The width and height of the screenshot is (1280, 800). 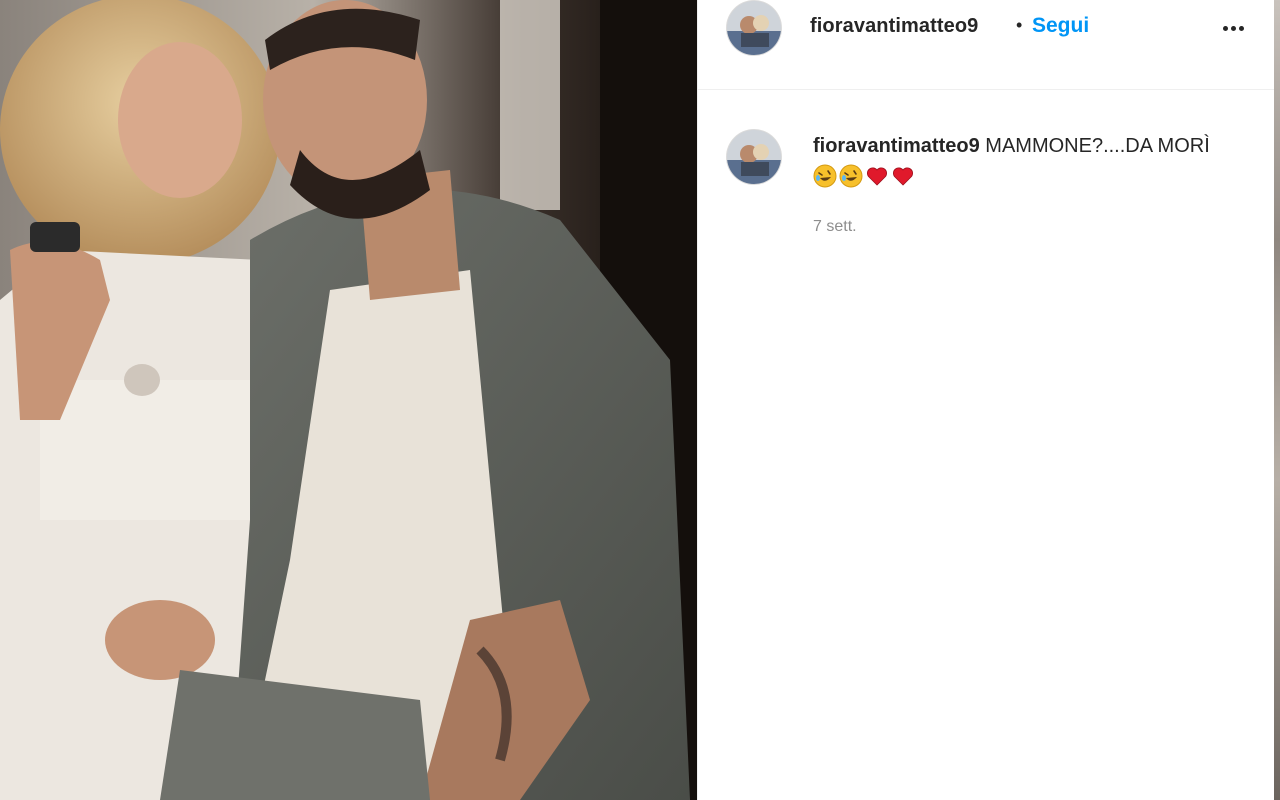 What do you see at coordinates (986, 45) in the screenshot?
I see `post-header: fioravantimatteo9 • Segui` at bounding box center [986, 45].